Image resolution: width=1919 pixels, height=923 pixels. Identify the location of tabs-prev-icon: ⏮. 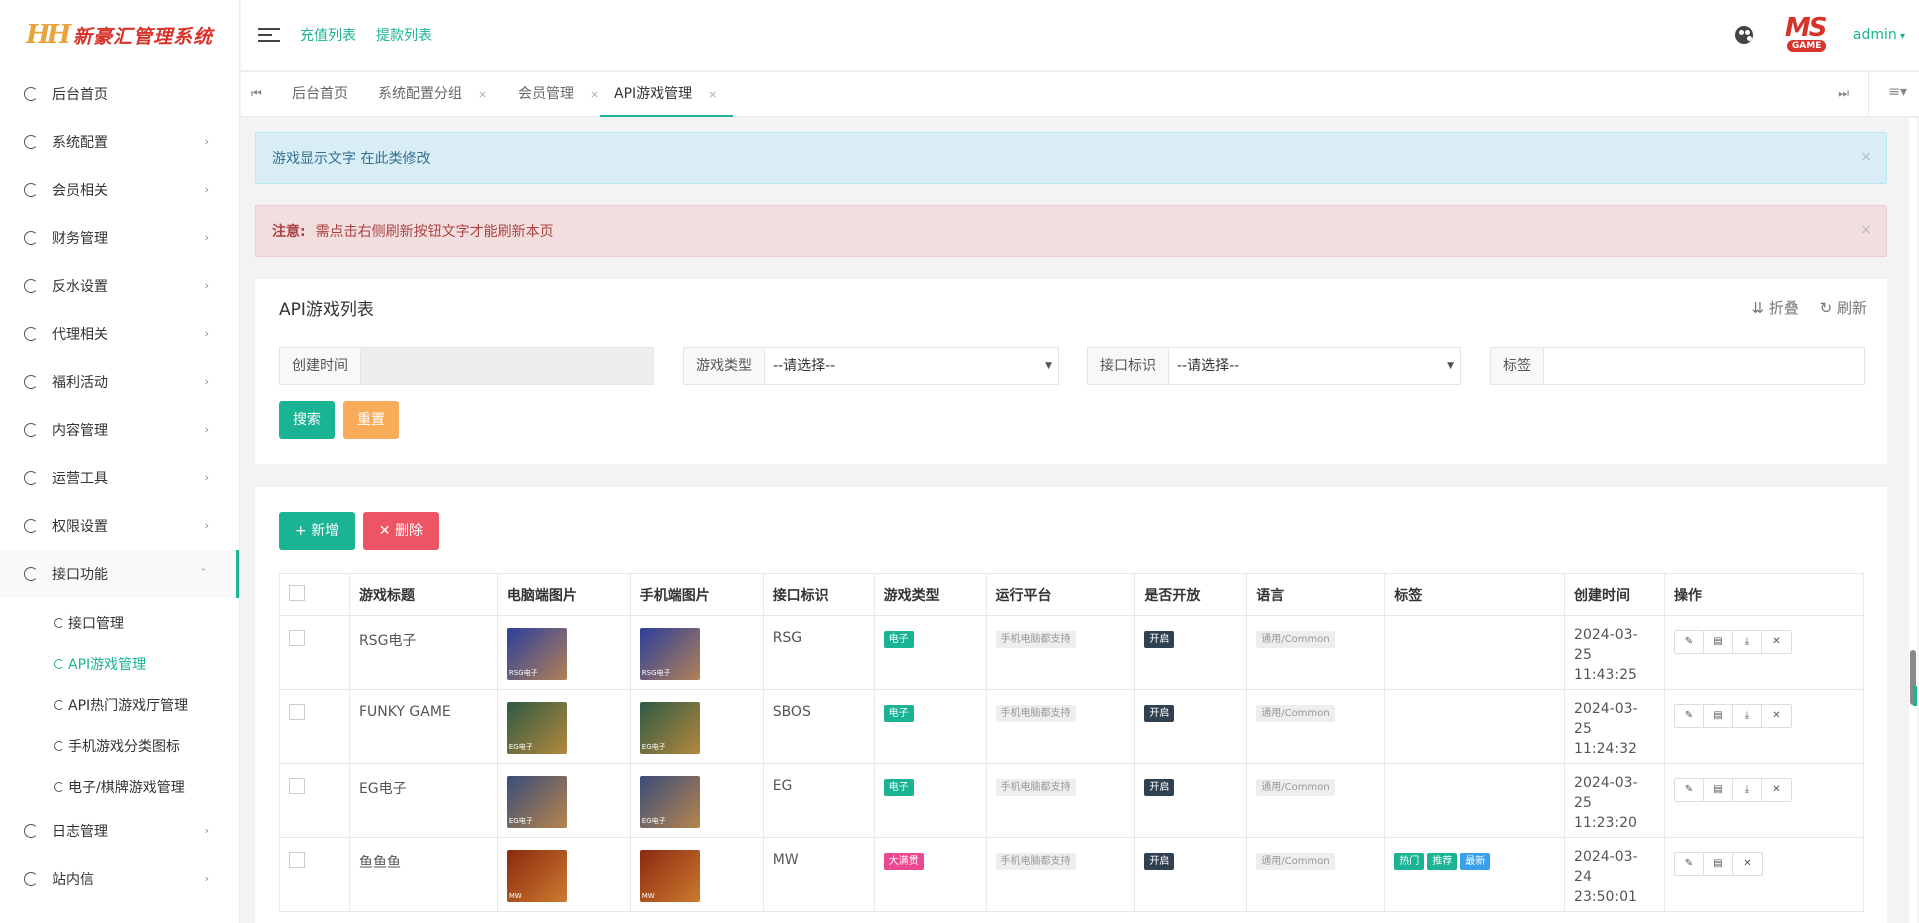
(256, 93).